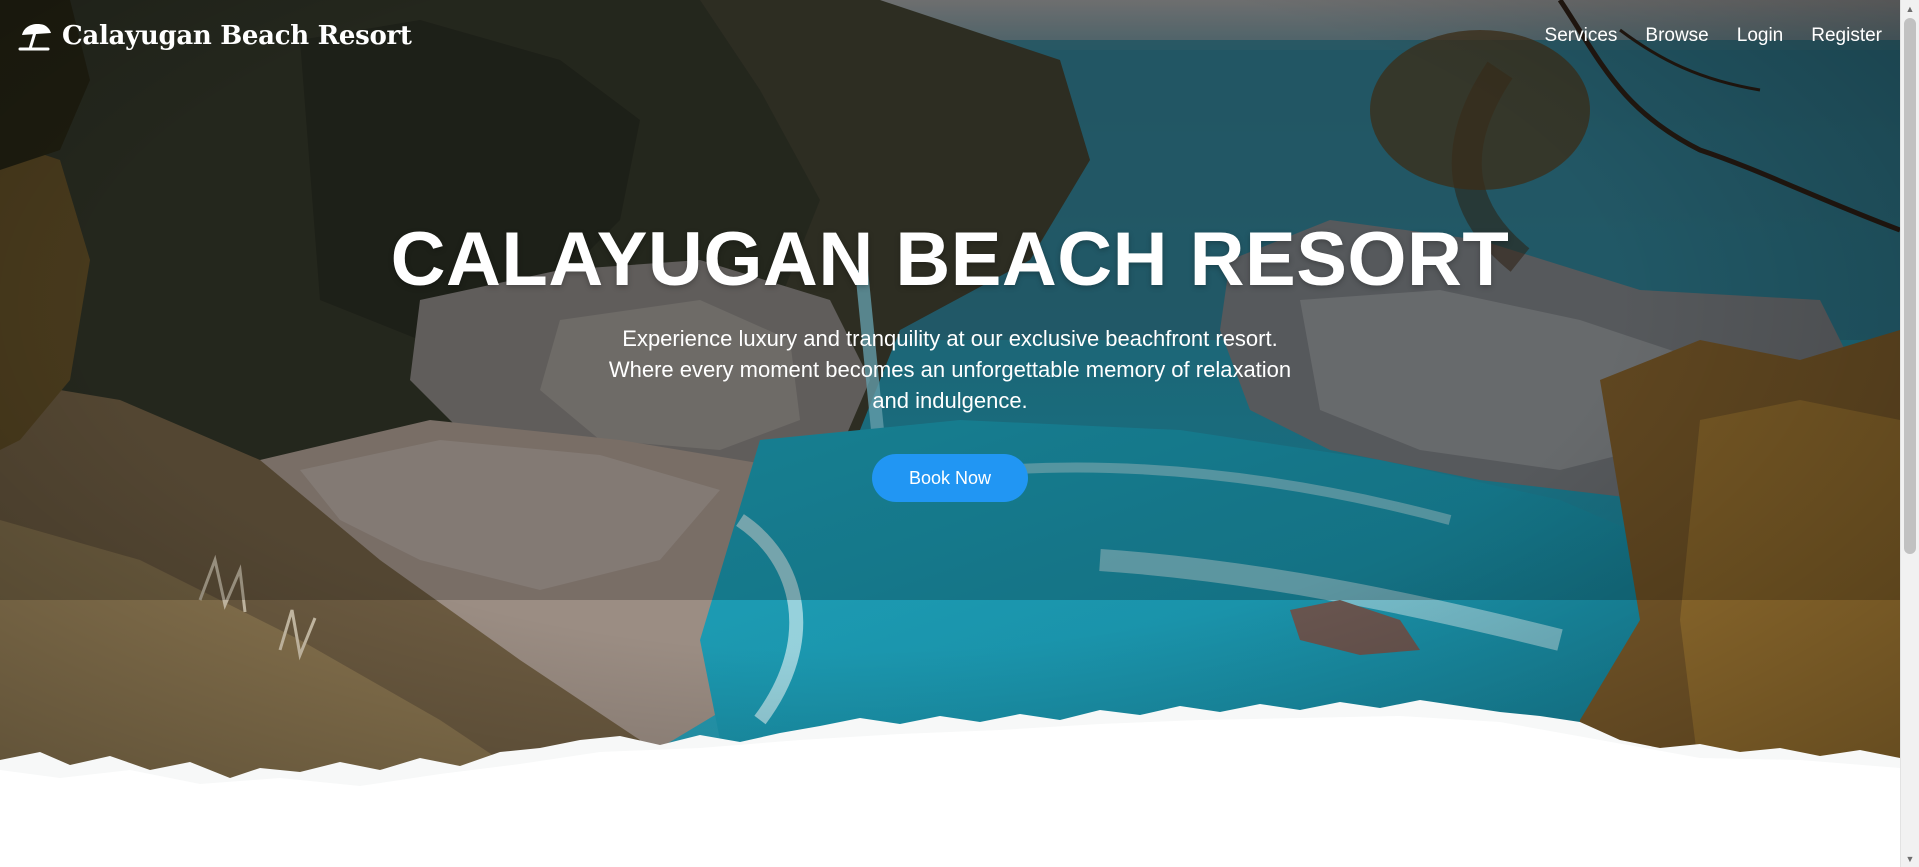  What do you see at coordinates (1910, 286) in the screenshot?
I see `scrollbar-thumb` at bounding box center [1910, 286].